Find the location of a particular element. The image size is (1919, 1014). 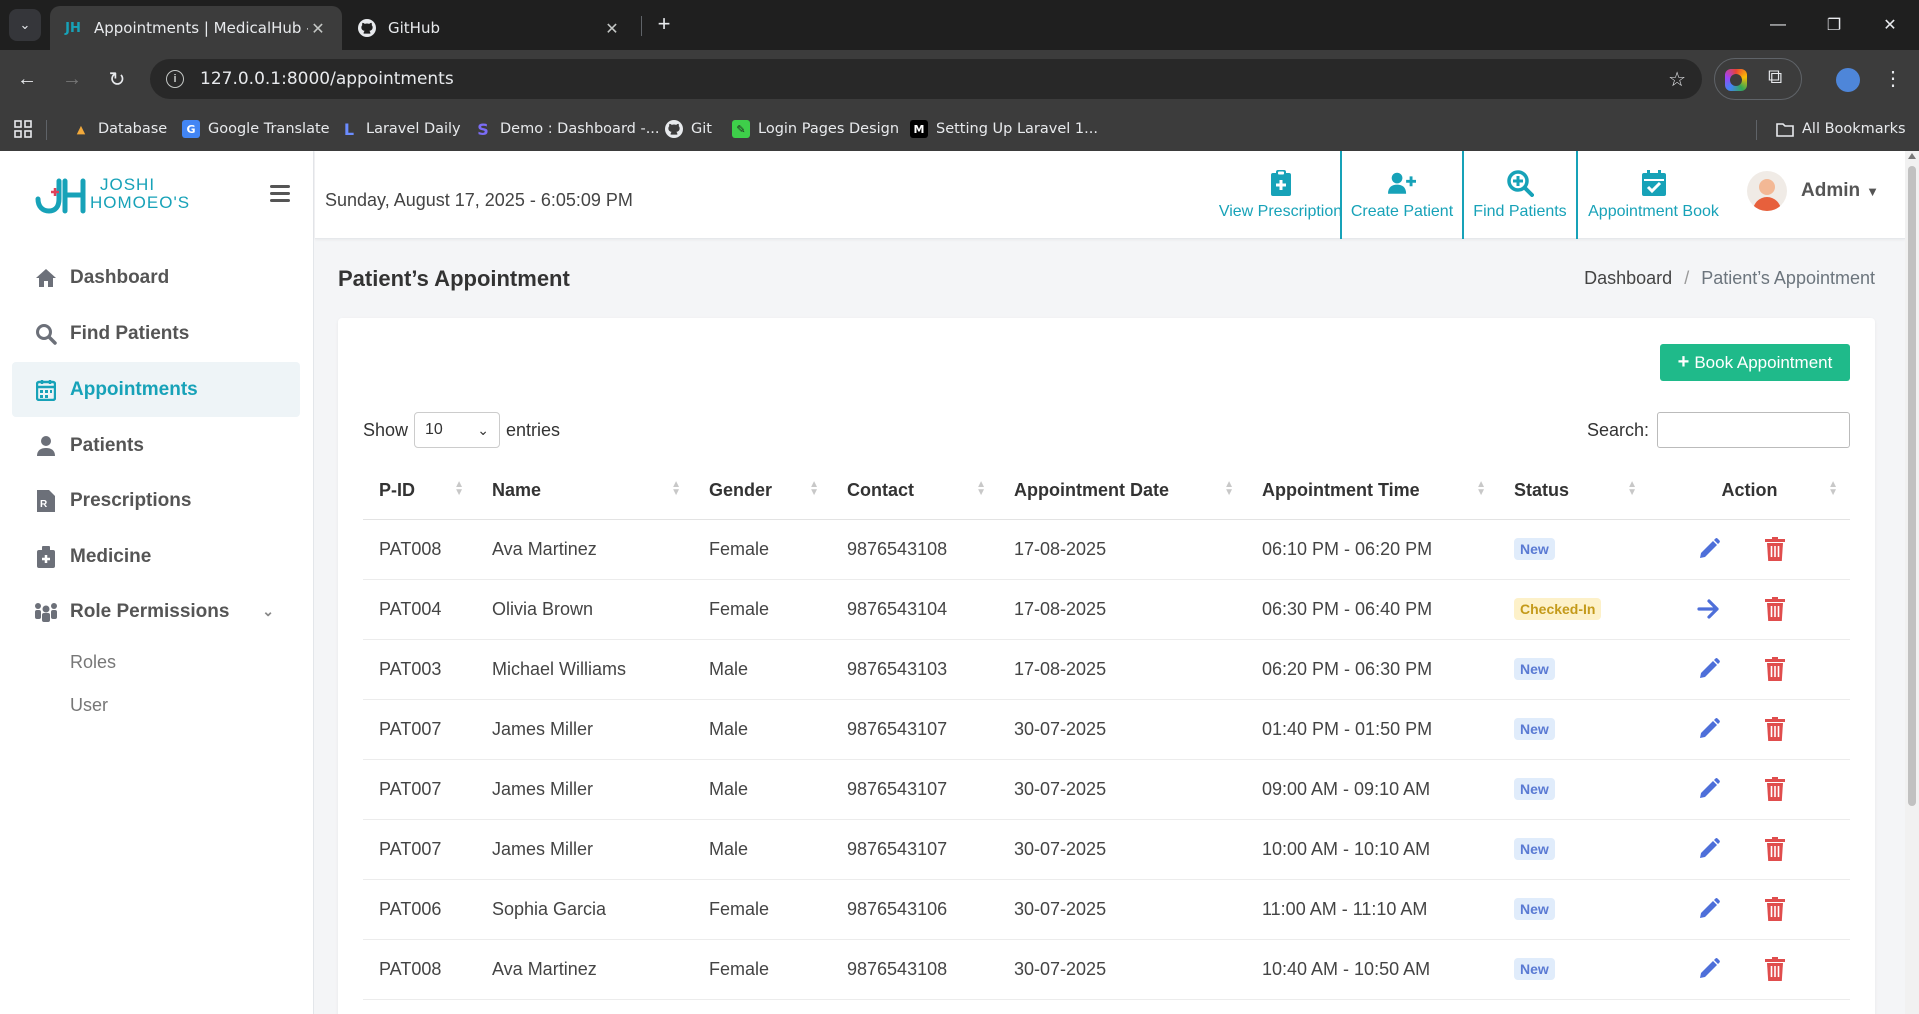

bookmark-laravel-daily: L Laravel Daily is located at coordinates (400, 129).